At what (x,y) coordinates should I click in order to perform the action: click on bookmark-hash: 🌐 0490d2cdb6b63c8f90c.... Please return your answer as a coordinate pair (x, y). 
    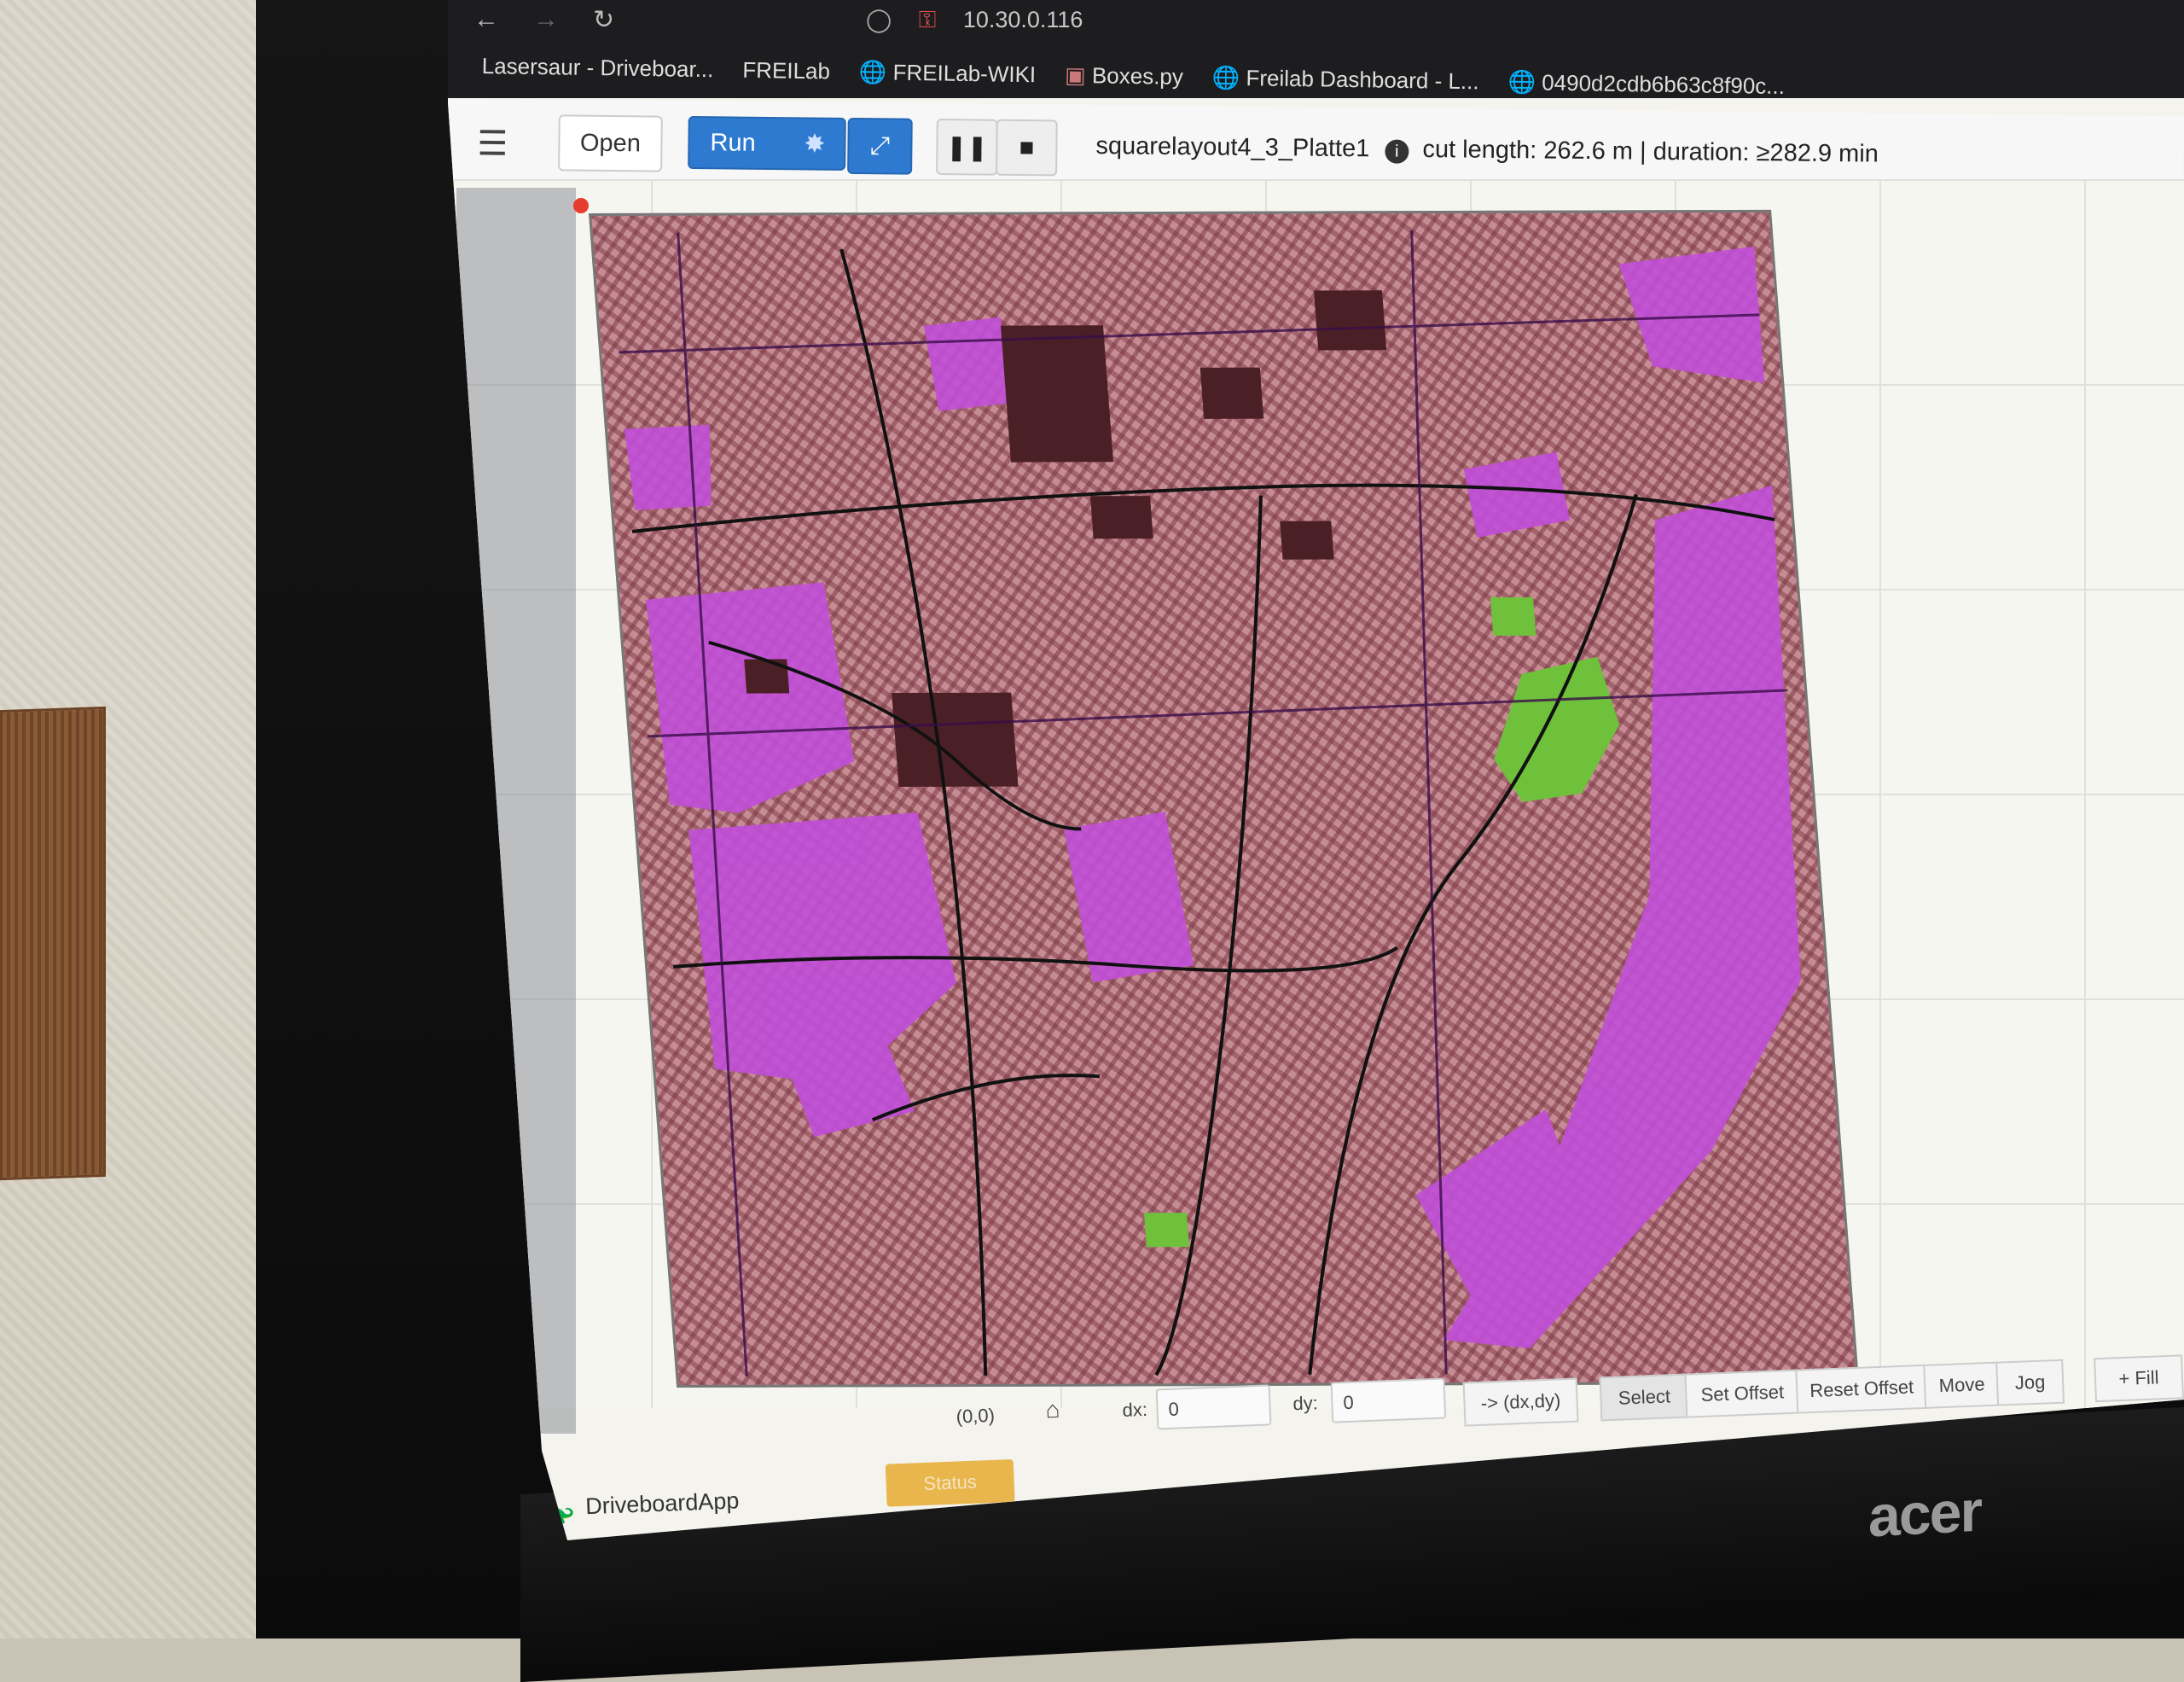
    Looking at the image, I should click on (1646, 84).